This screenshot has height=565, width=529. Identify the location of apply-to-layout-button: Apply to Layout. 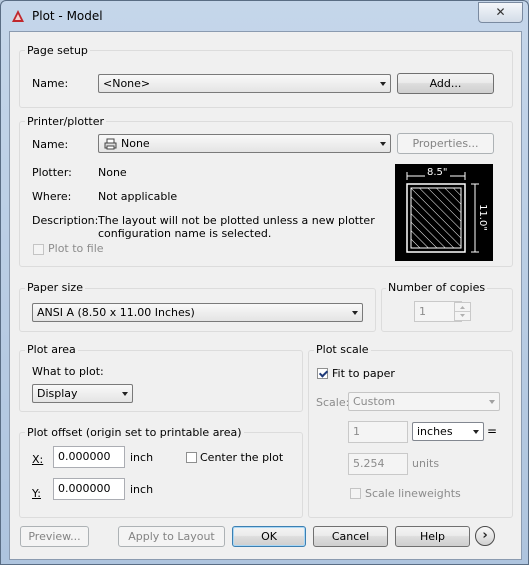
(171, 536).